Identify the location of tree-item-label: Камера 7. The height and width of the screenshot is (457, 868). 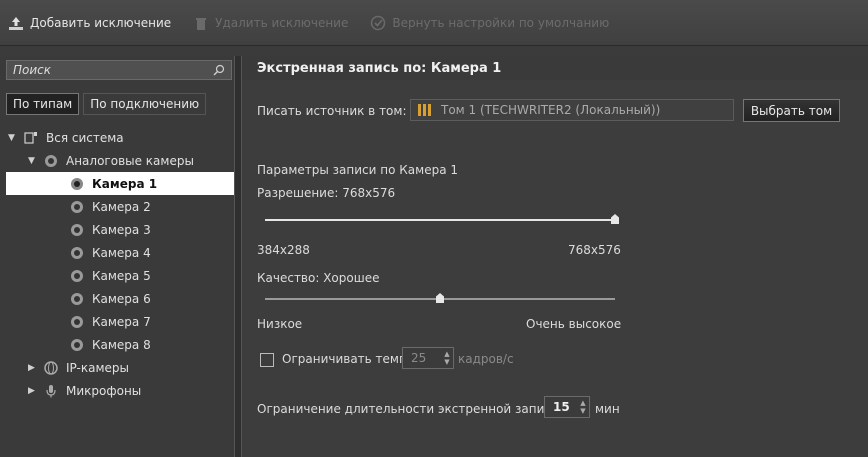
(121, 321).